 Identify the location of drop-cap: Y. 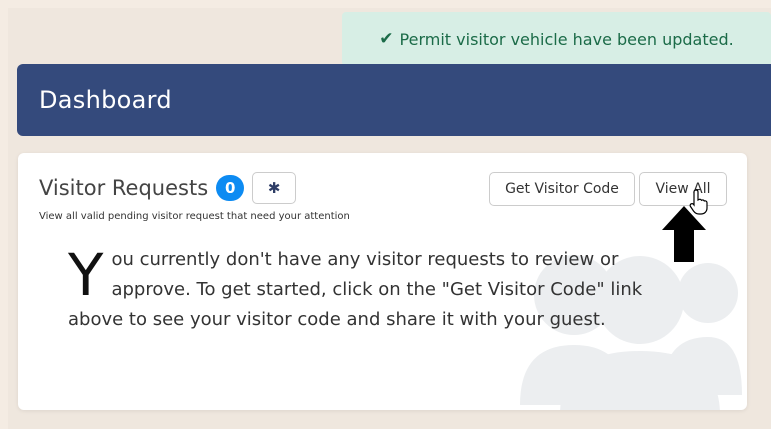
(86, 275).